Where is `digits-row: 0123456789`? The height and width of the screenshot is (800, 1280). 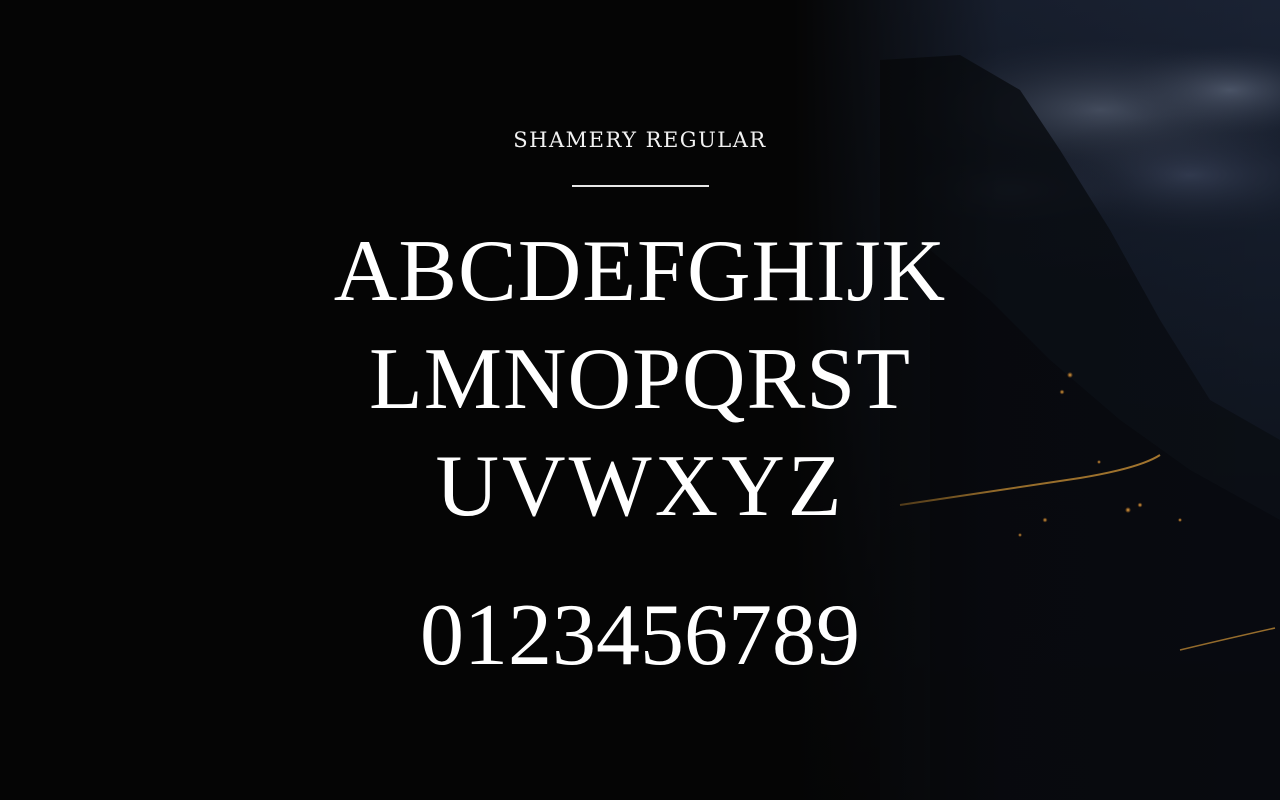
digits-row: 0123456789 is located at coordinates (640, 635).